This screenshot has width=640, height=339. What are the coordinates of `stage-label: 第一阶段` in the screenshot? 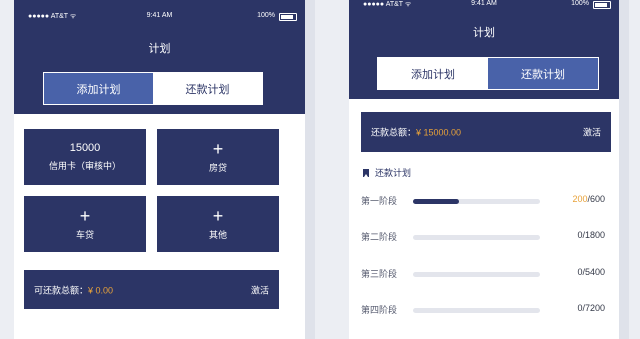 It's located at (379, 201).